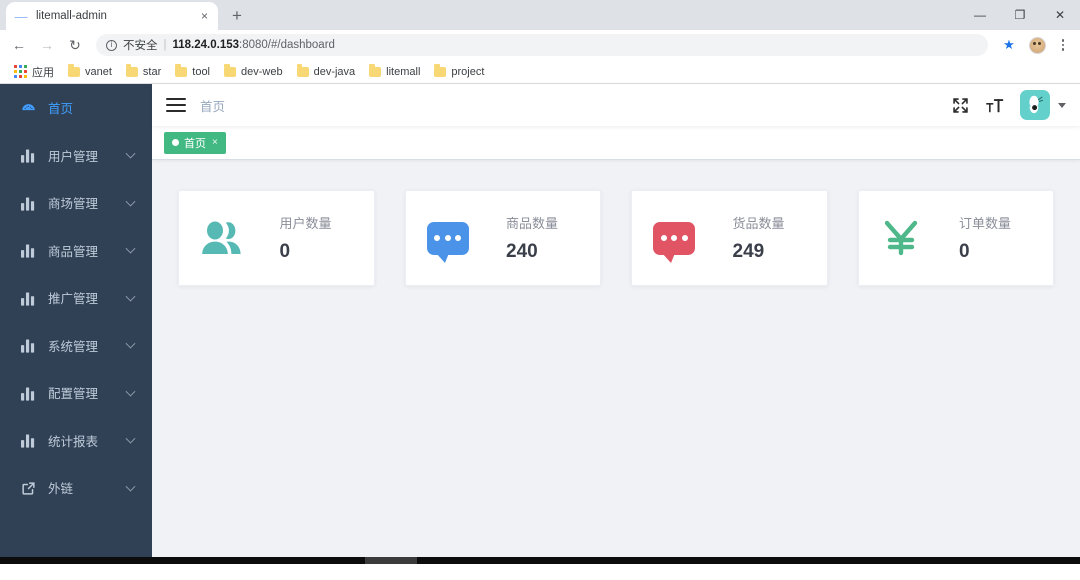 This screenshot has width=1080, height=580. I want to click on stat-card-value: 240, so click(522, 251).